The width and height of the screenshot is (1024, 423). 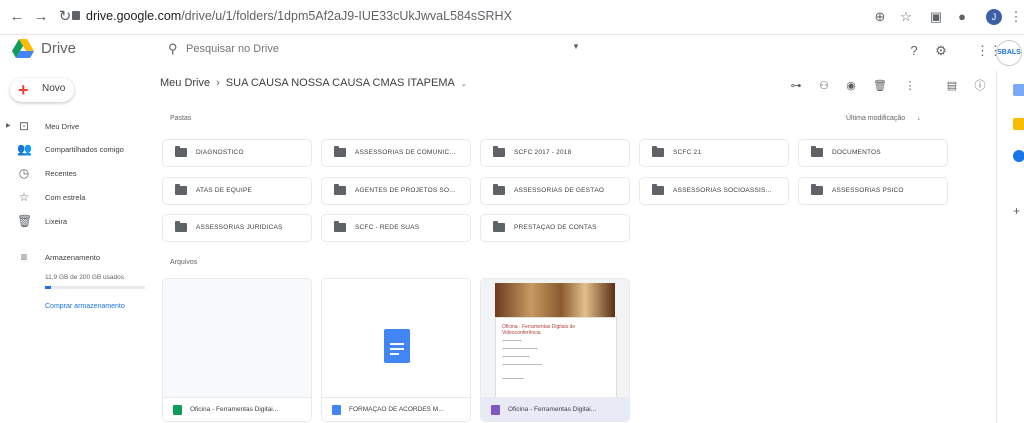 I want to click on sidebar-item-storage: ≡ Armazenamento, so click(x=75, y=259).